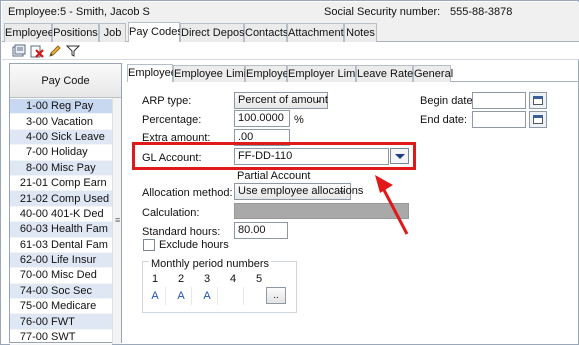 The height and width of the screenshot is (345, 579). I want to click on calculation-label: Calculation:, so click(171, 213).